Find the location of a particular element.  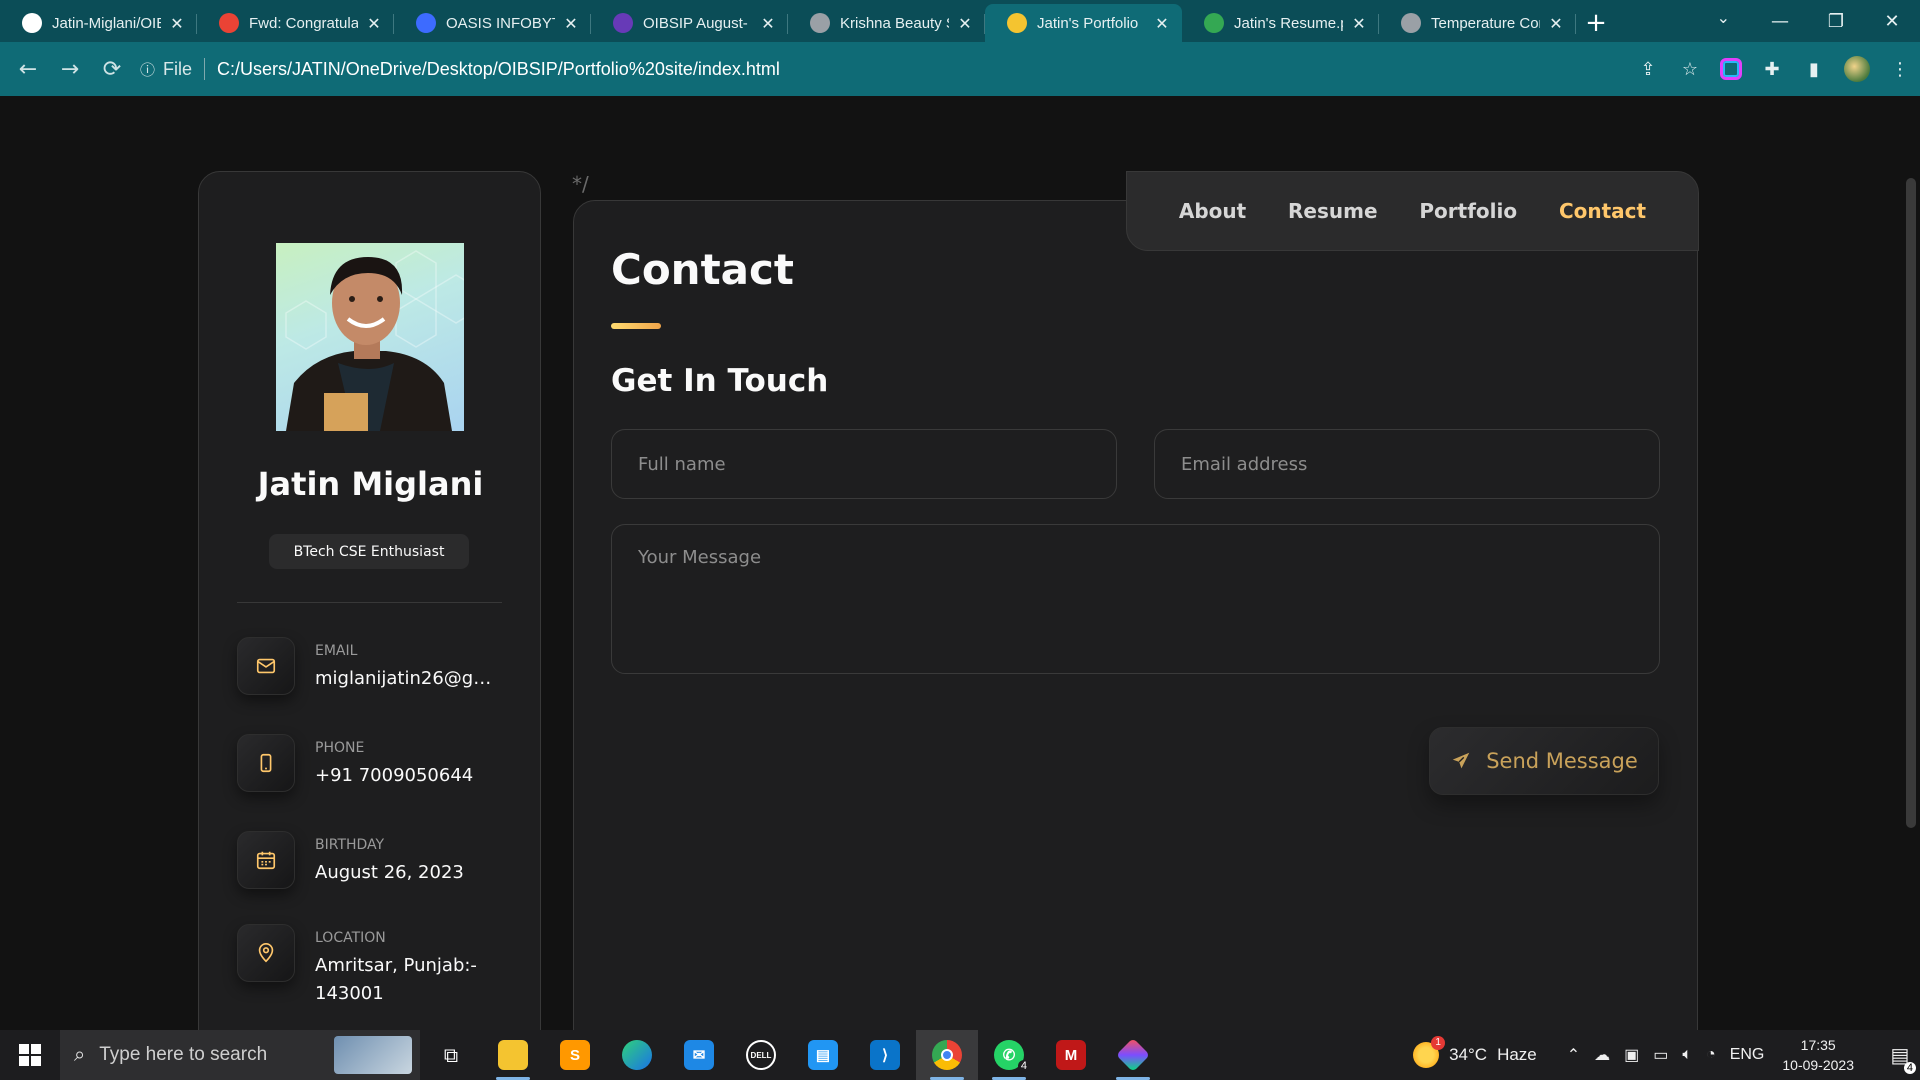

taskbar-app-vscode: ⟩ is located at coordinates (885, 1055).